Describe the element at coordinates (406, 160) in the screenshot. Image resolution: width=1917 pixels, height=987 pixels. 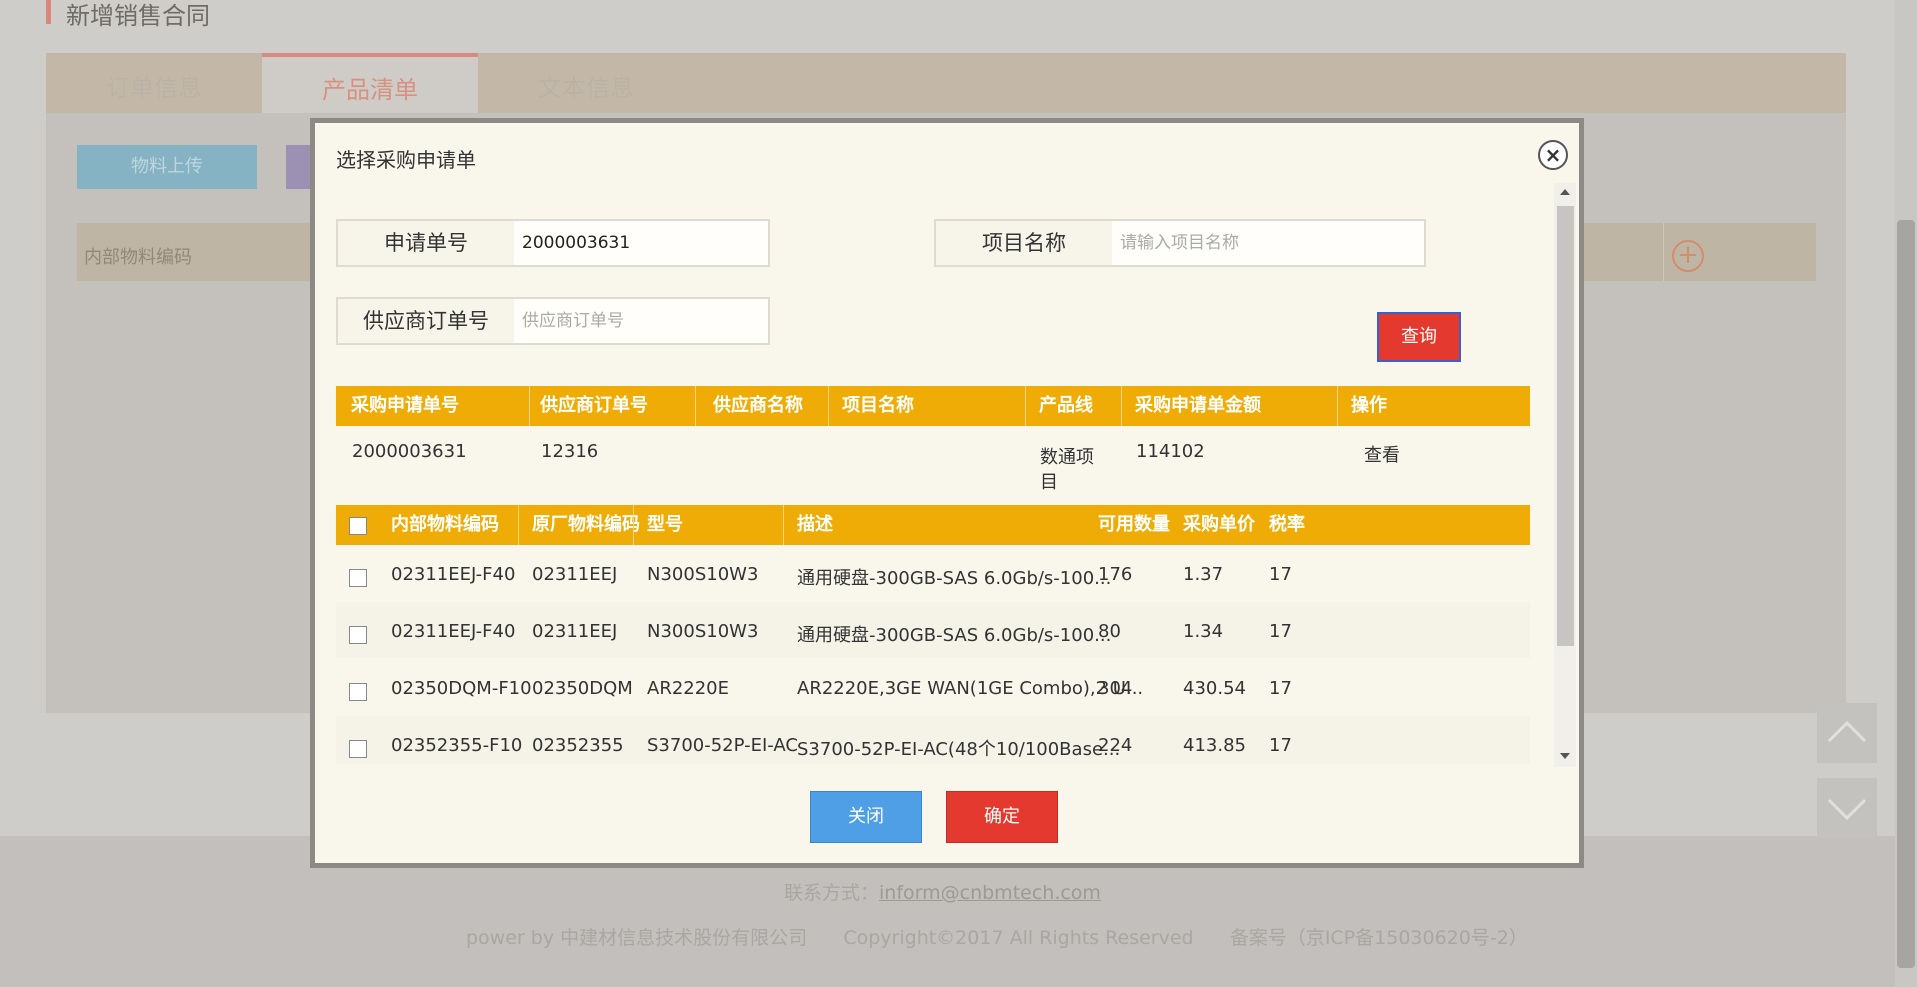
I see `dialog-title: 选择采购申请单` at that location.